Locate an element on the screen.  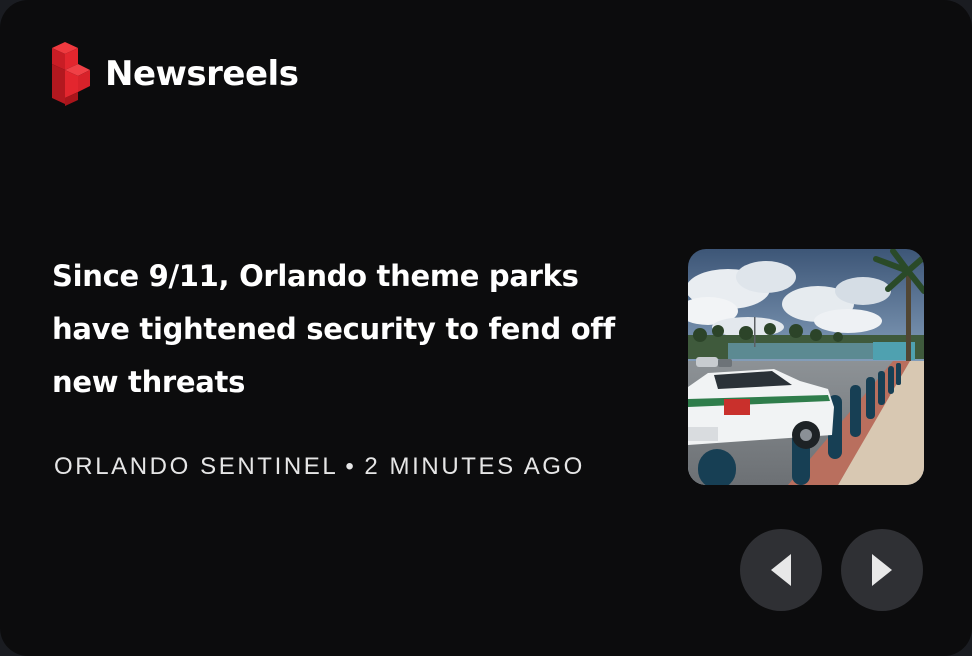
brand-header: Newsreels is located at coordinates (175, 73).